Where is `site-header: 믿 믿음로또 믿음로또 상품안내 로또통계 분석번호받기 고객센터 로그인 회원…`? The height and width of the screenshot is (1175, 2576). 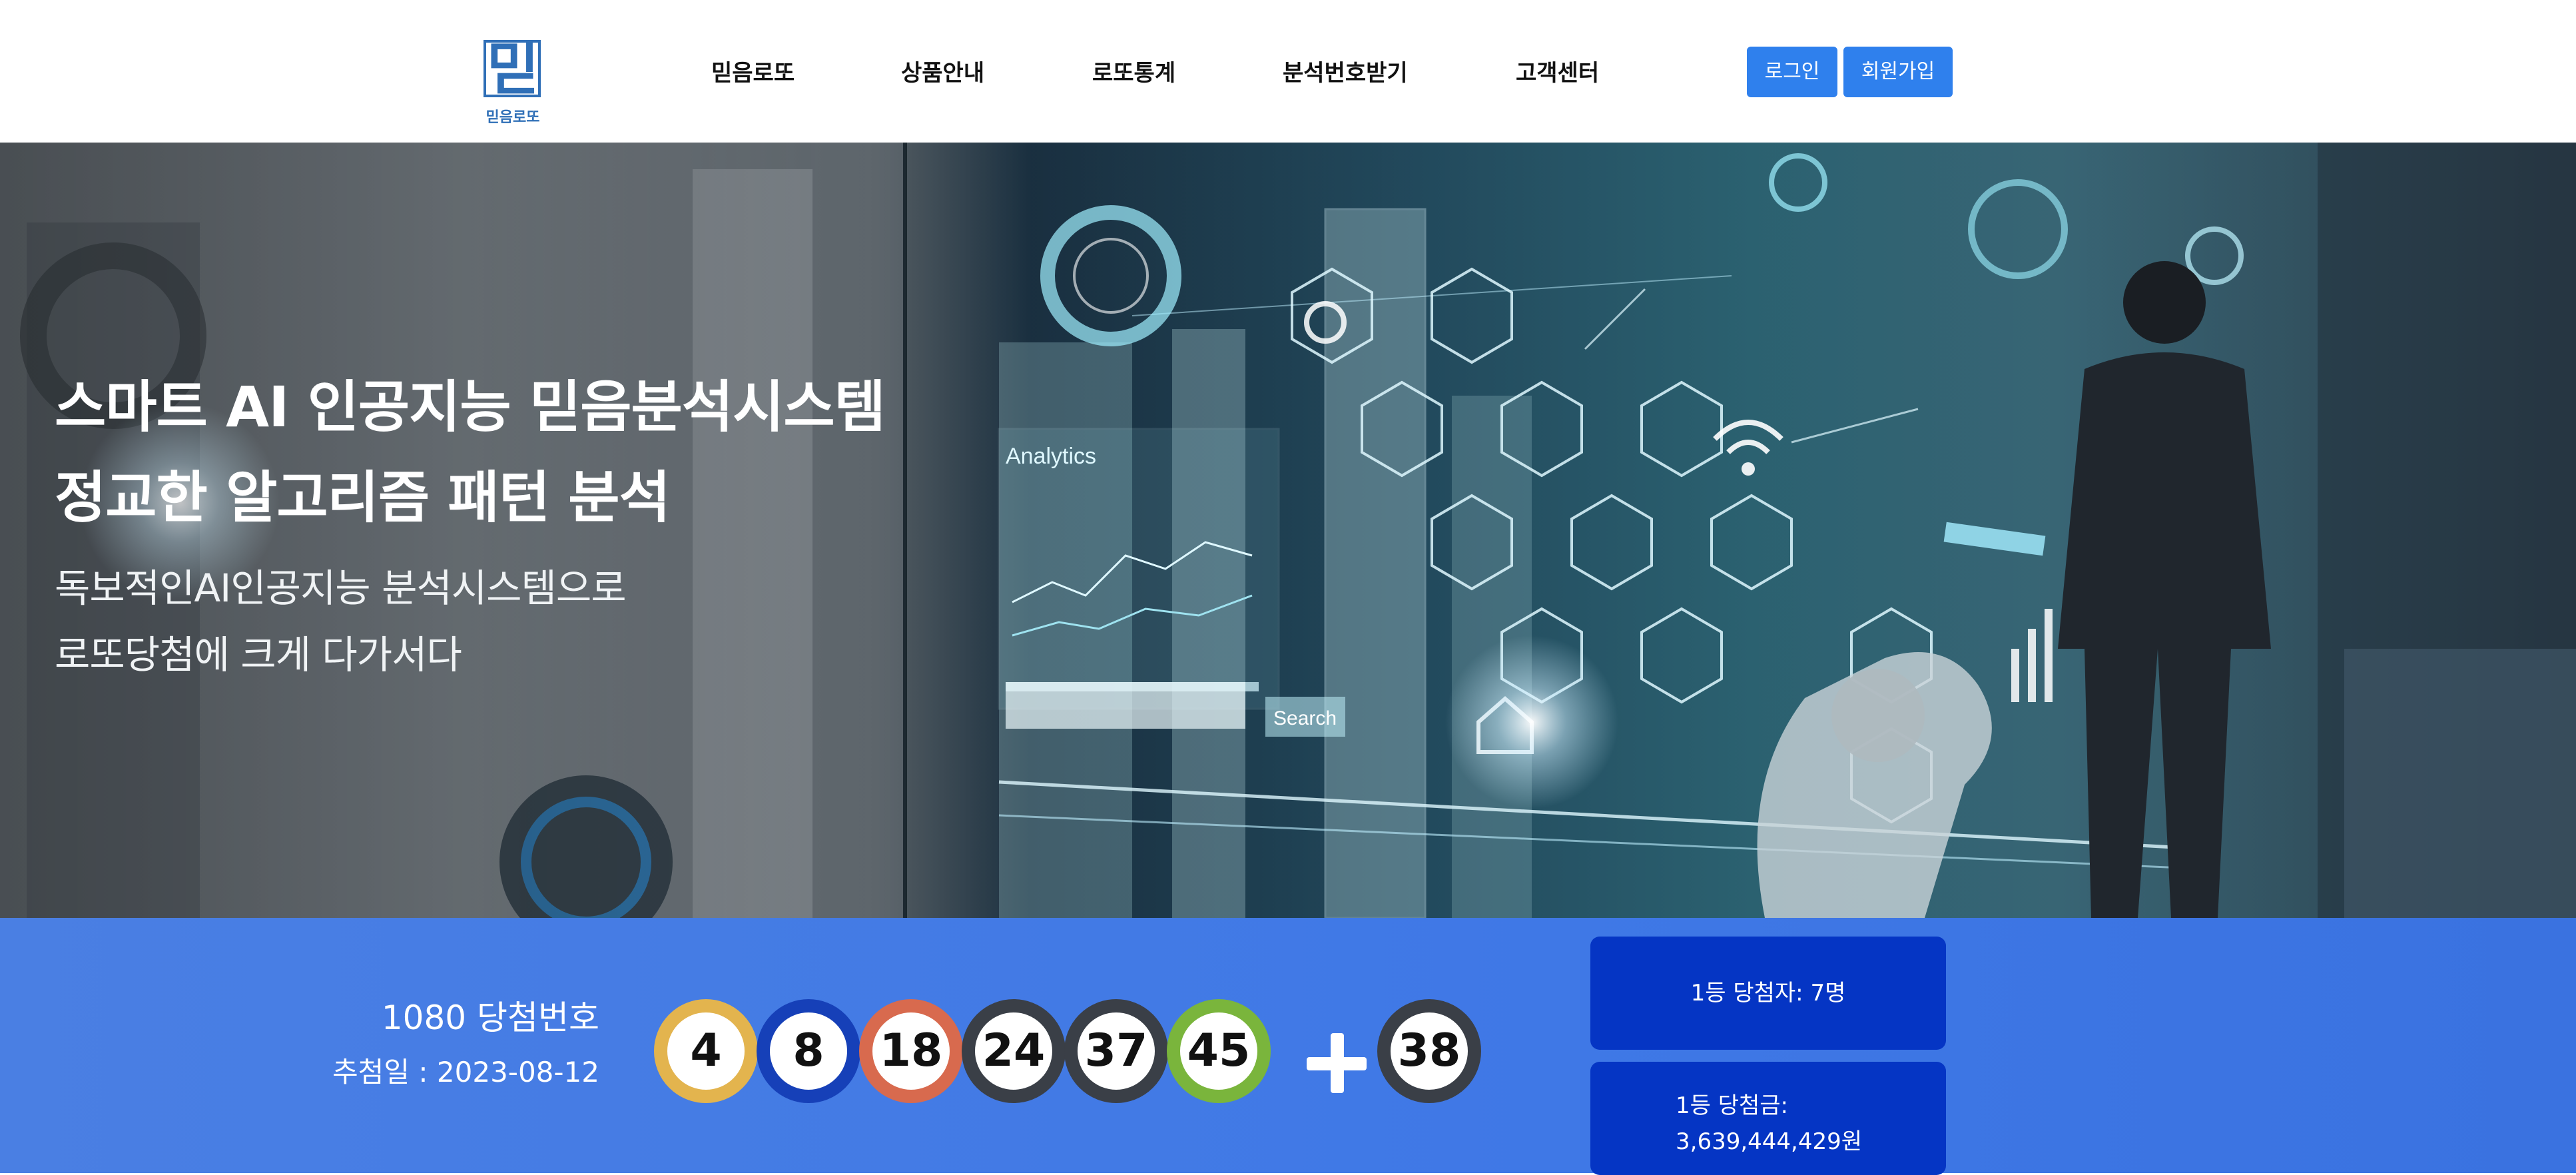 site-header: 믿 믿음로또 믿음로또 상품안내 로또통계 분석번호받기 고객센터 로그인 회원… is located at coordinates (1288, 71).